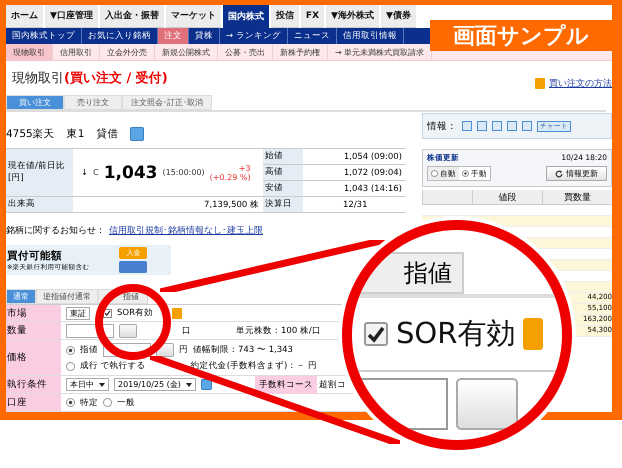 Image resolution: width=622 pixels, height=468 pixels. I want to click on spinner-button, so click(128, 331).